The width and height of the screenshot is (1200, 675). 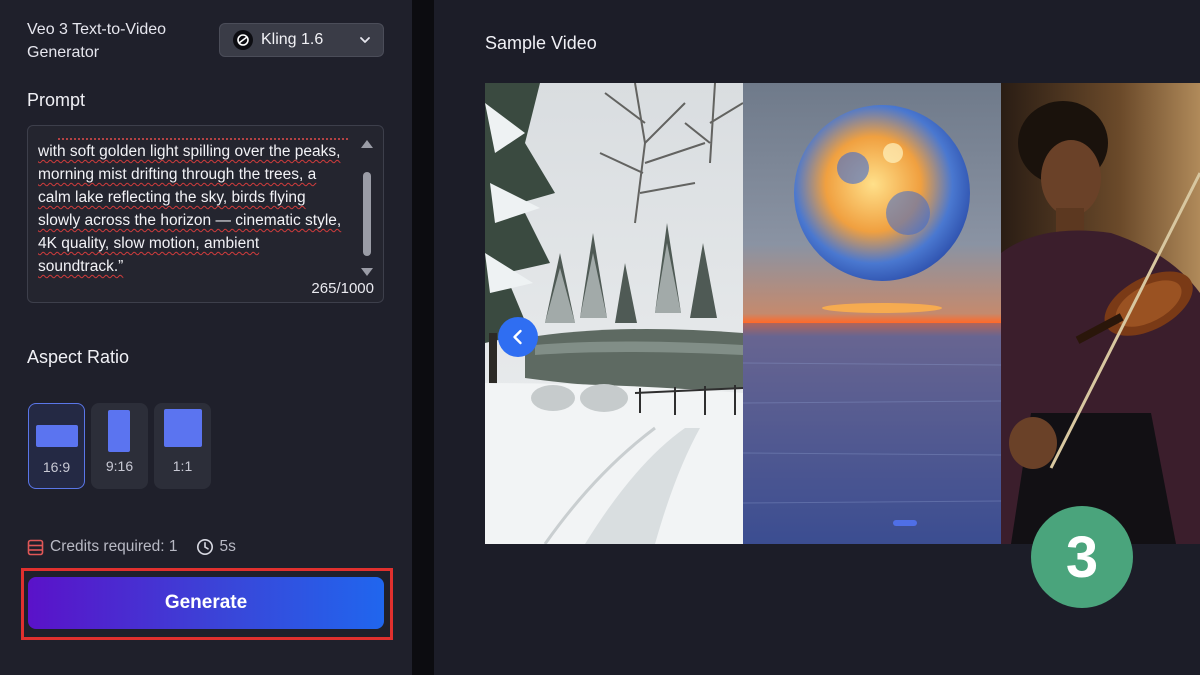 I want to click on chevron-left-icon, so click(x=517, y=337).